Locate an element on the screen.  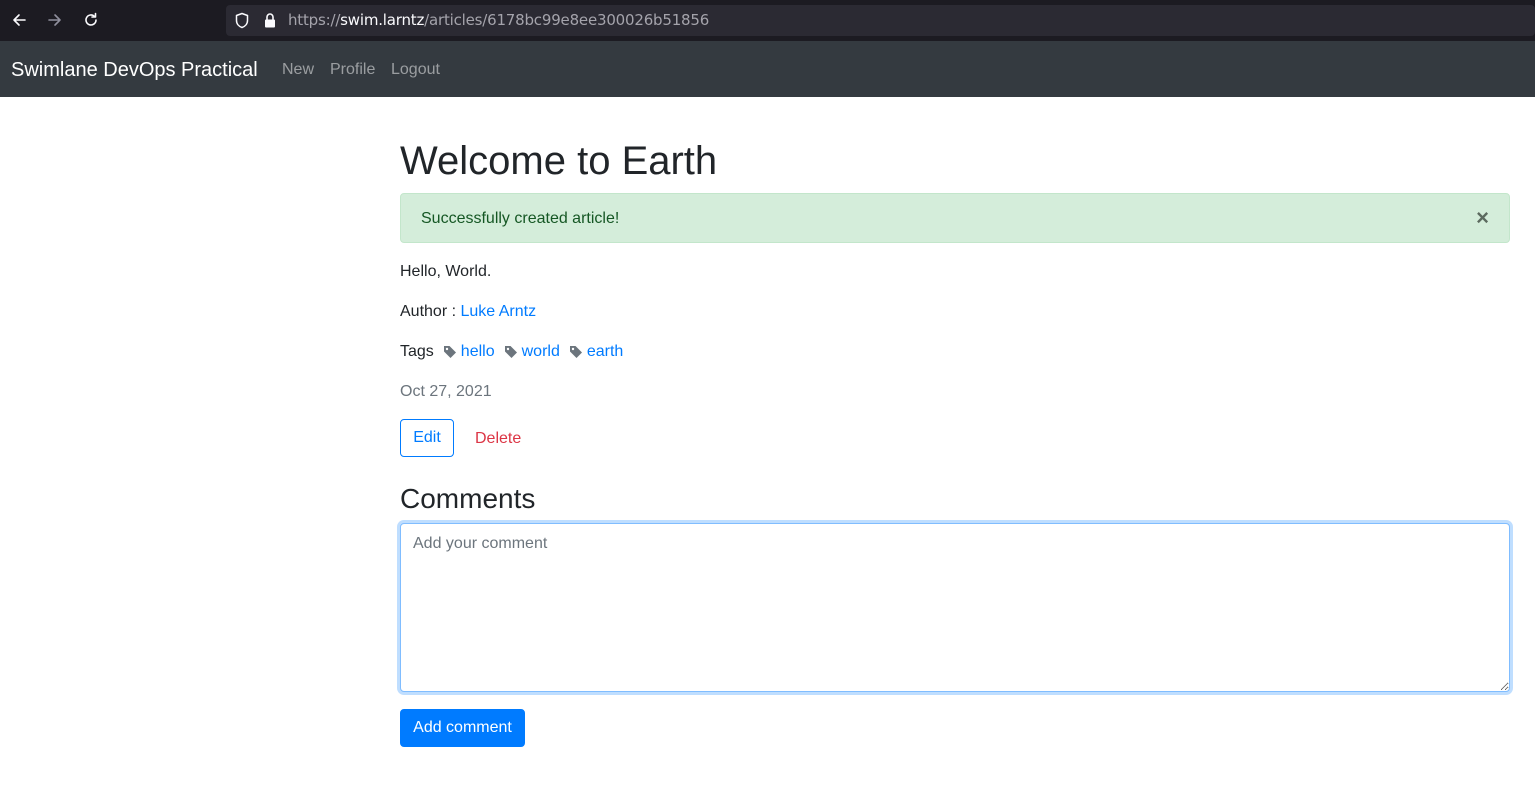
success-alert: Successfully created article! × is located at coordinates (955, 218).